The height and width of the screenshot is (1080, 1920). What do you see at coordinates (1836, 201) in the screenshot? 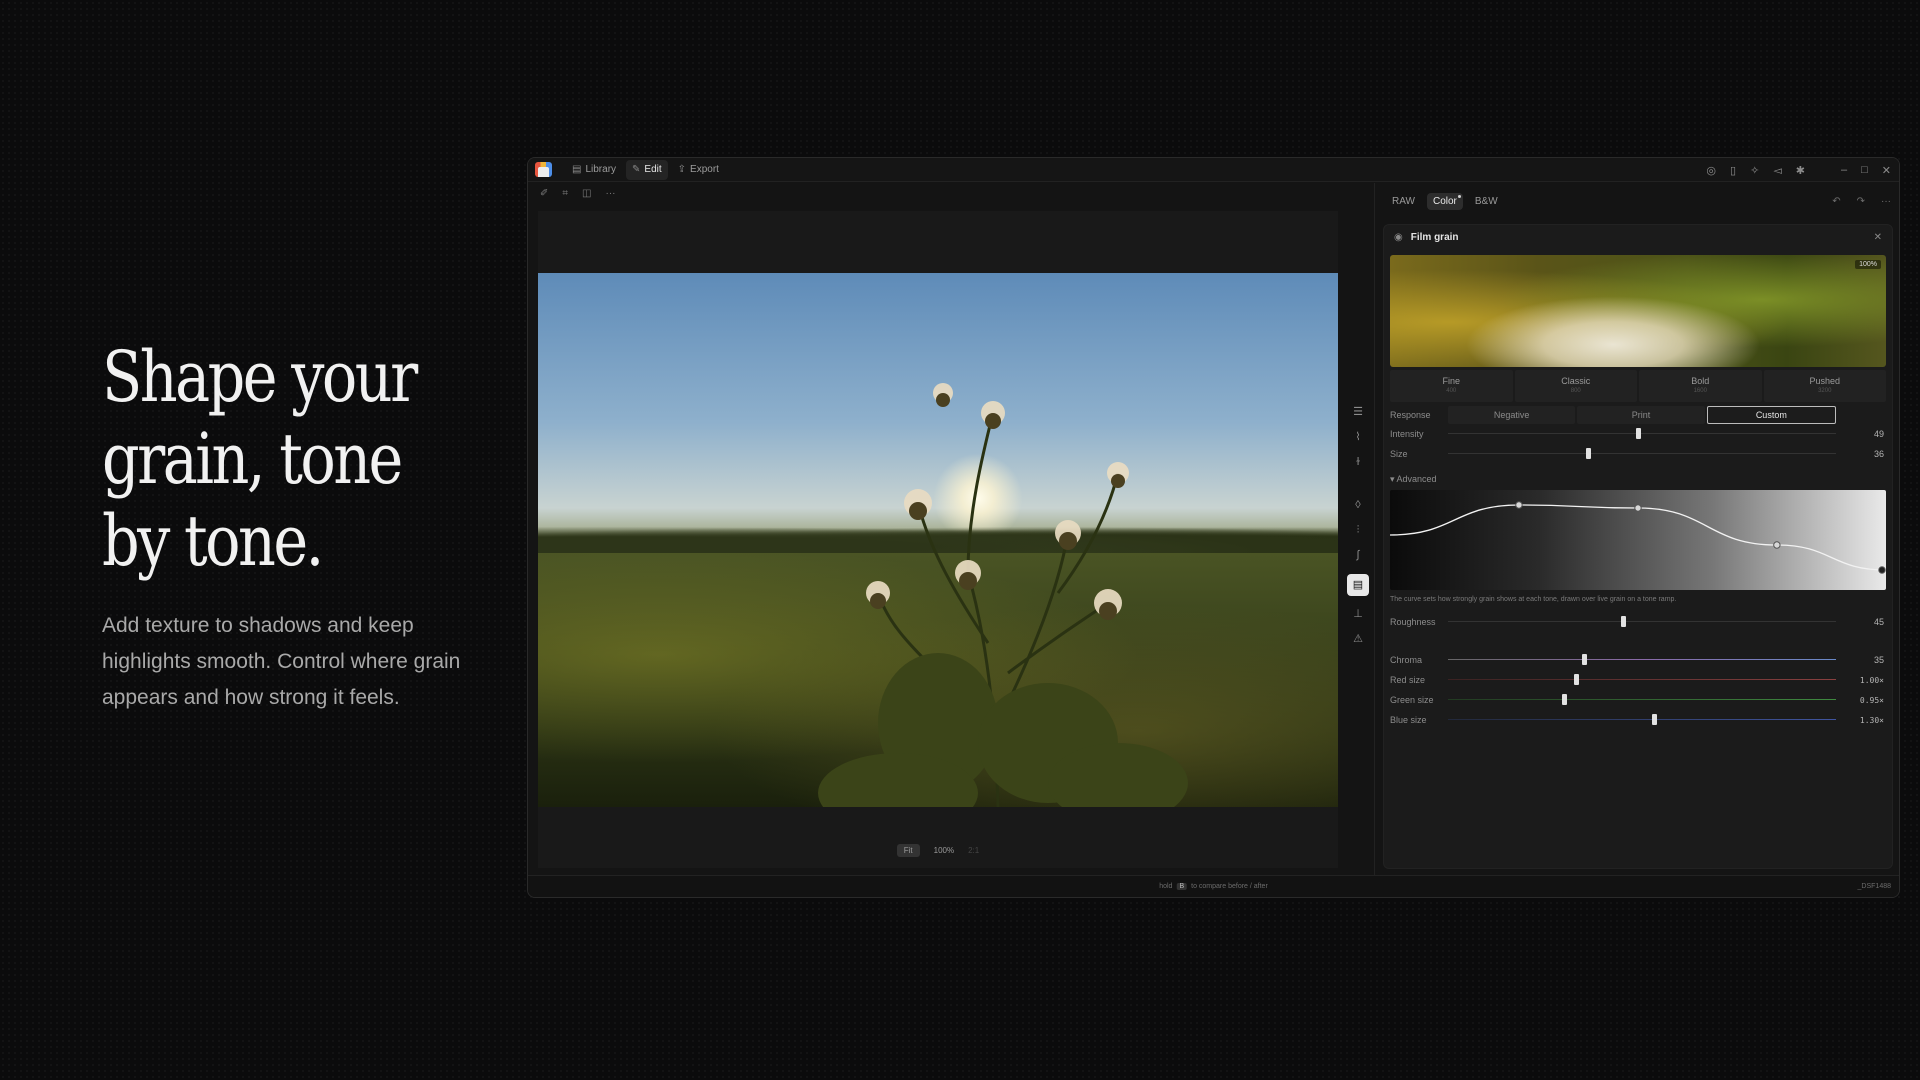
I see `undo-icon: ↶` at bounding box center [1836, 201].